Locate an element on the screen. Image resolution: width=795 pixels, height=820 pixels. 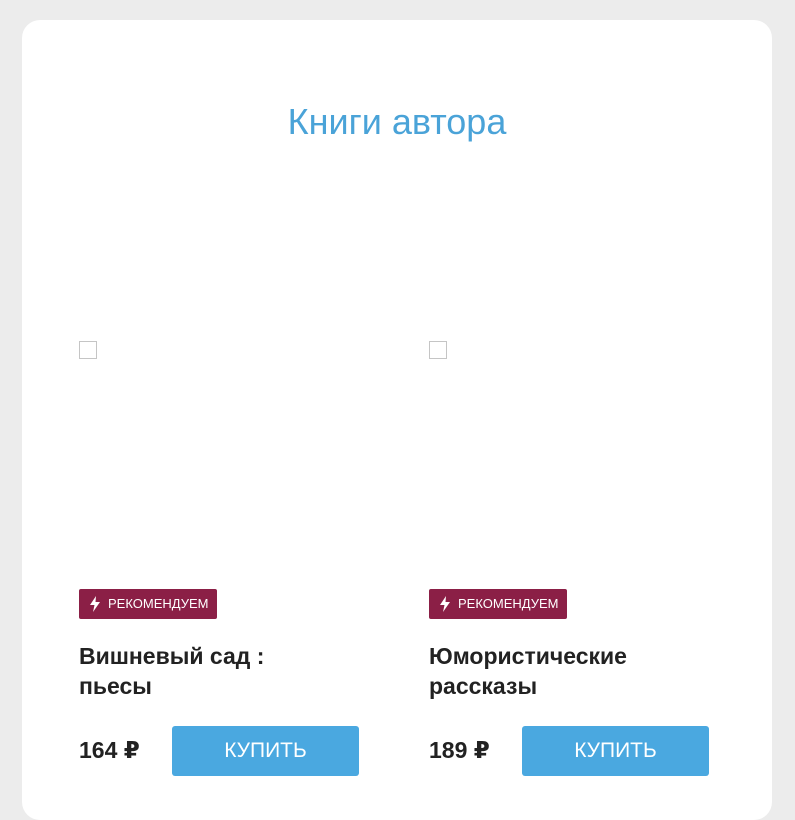
book-price: 164 ₽ is located at coordinates (109, 750).